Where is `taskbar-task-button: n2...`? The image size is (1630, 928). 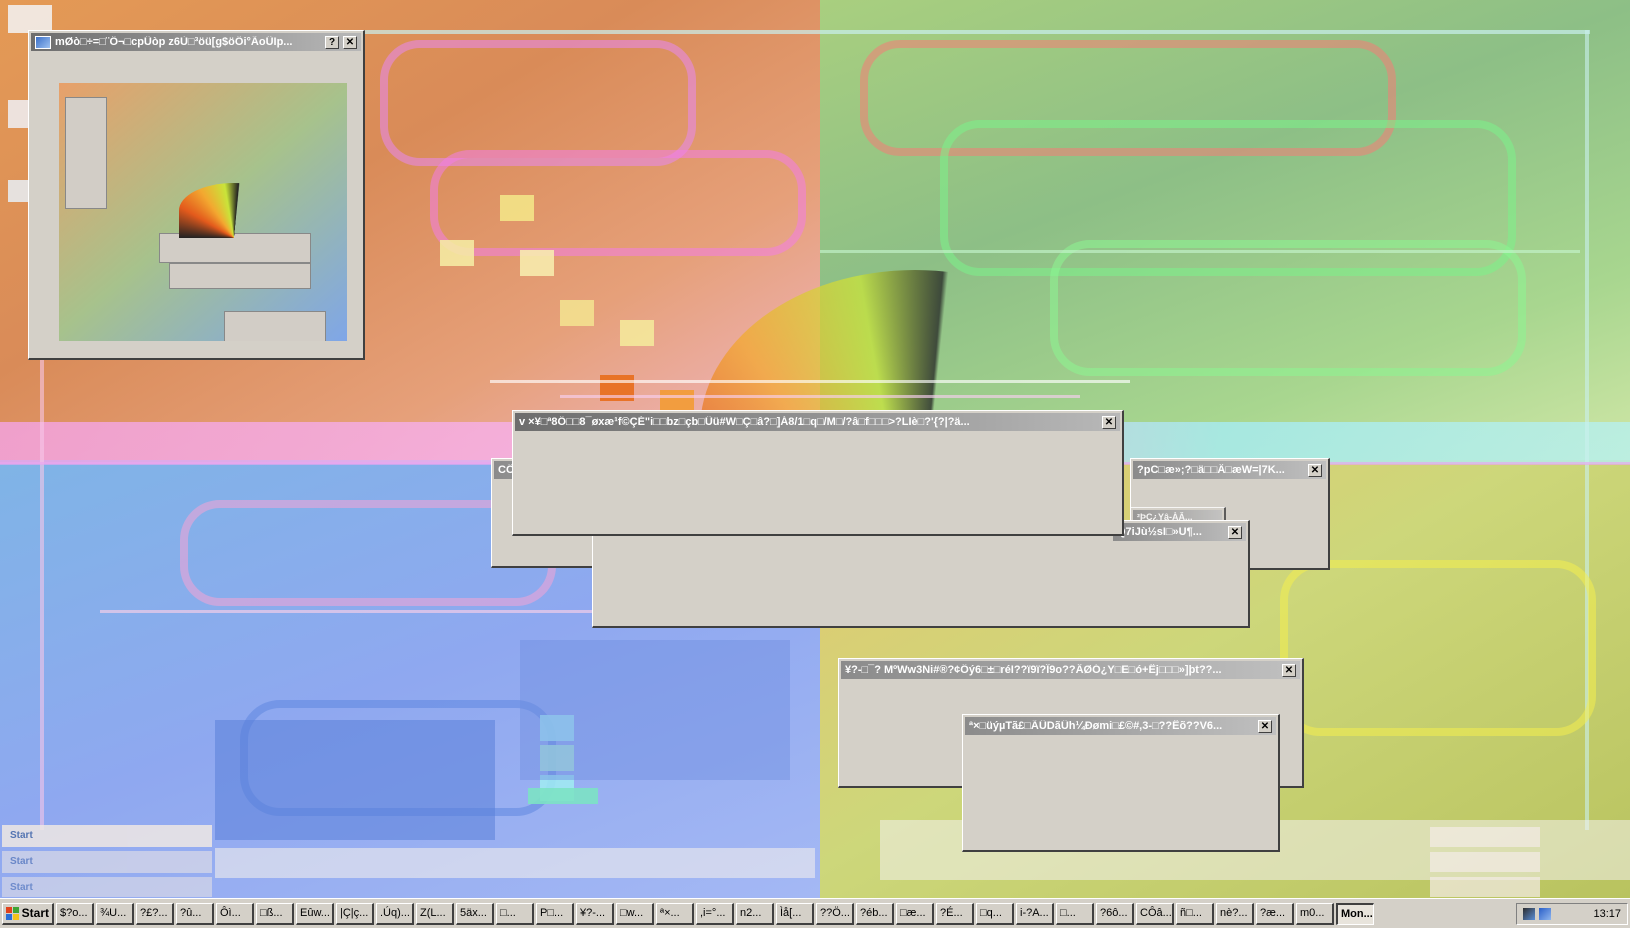
taskbar-task-button: n2... is located at coordinates (755, 913).